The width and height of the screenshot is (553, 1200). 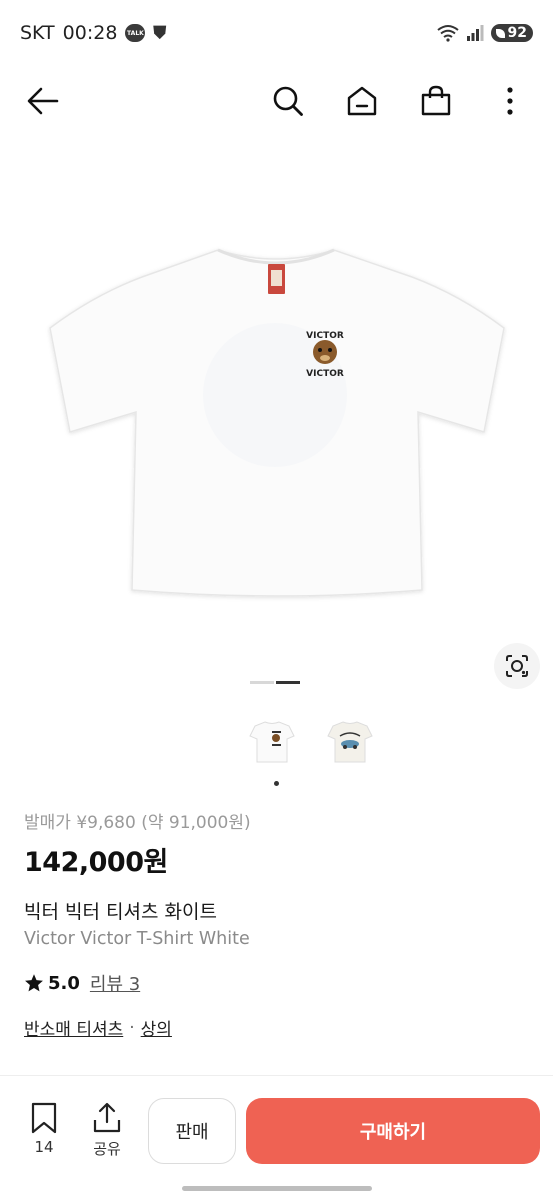 I want to click on home-icon, so click(x=362, y=101).